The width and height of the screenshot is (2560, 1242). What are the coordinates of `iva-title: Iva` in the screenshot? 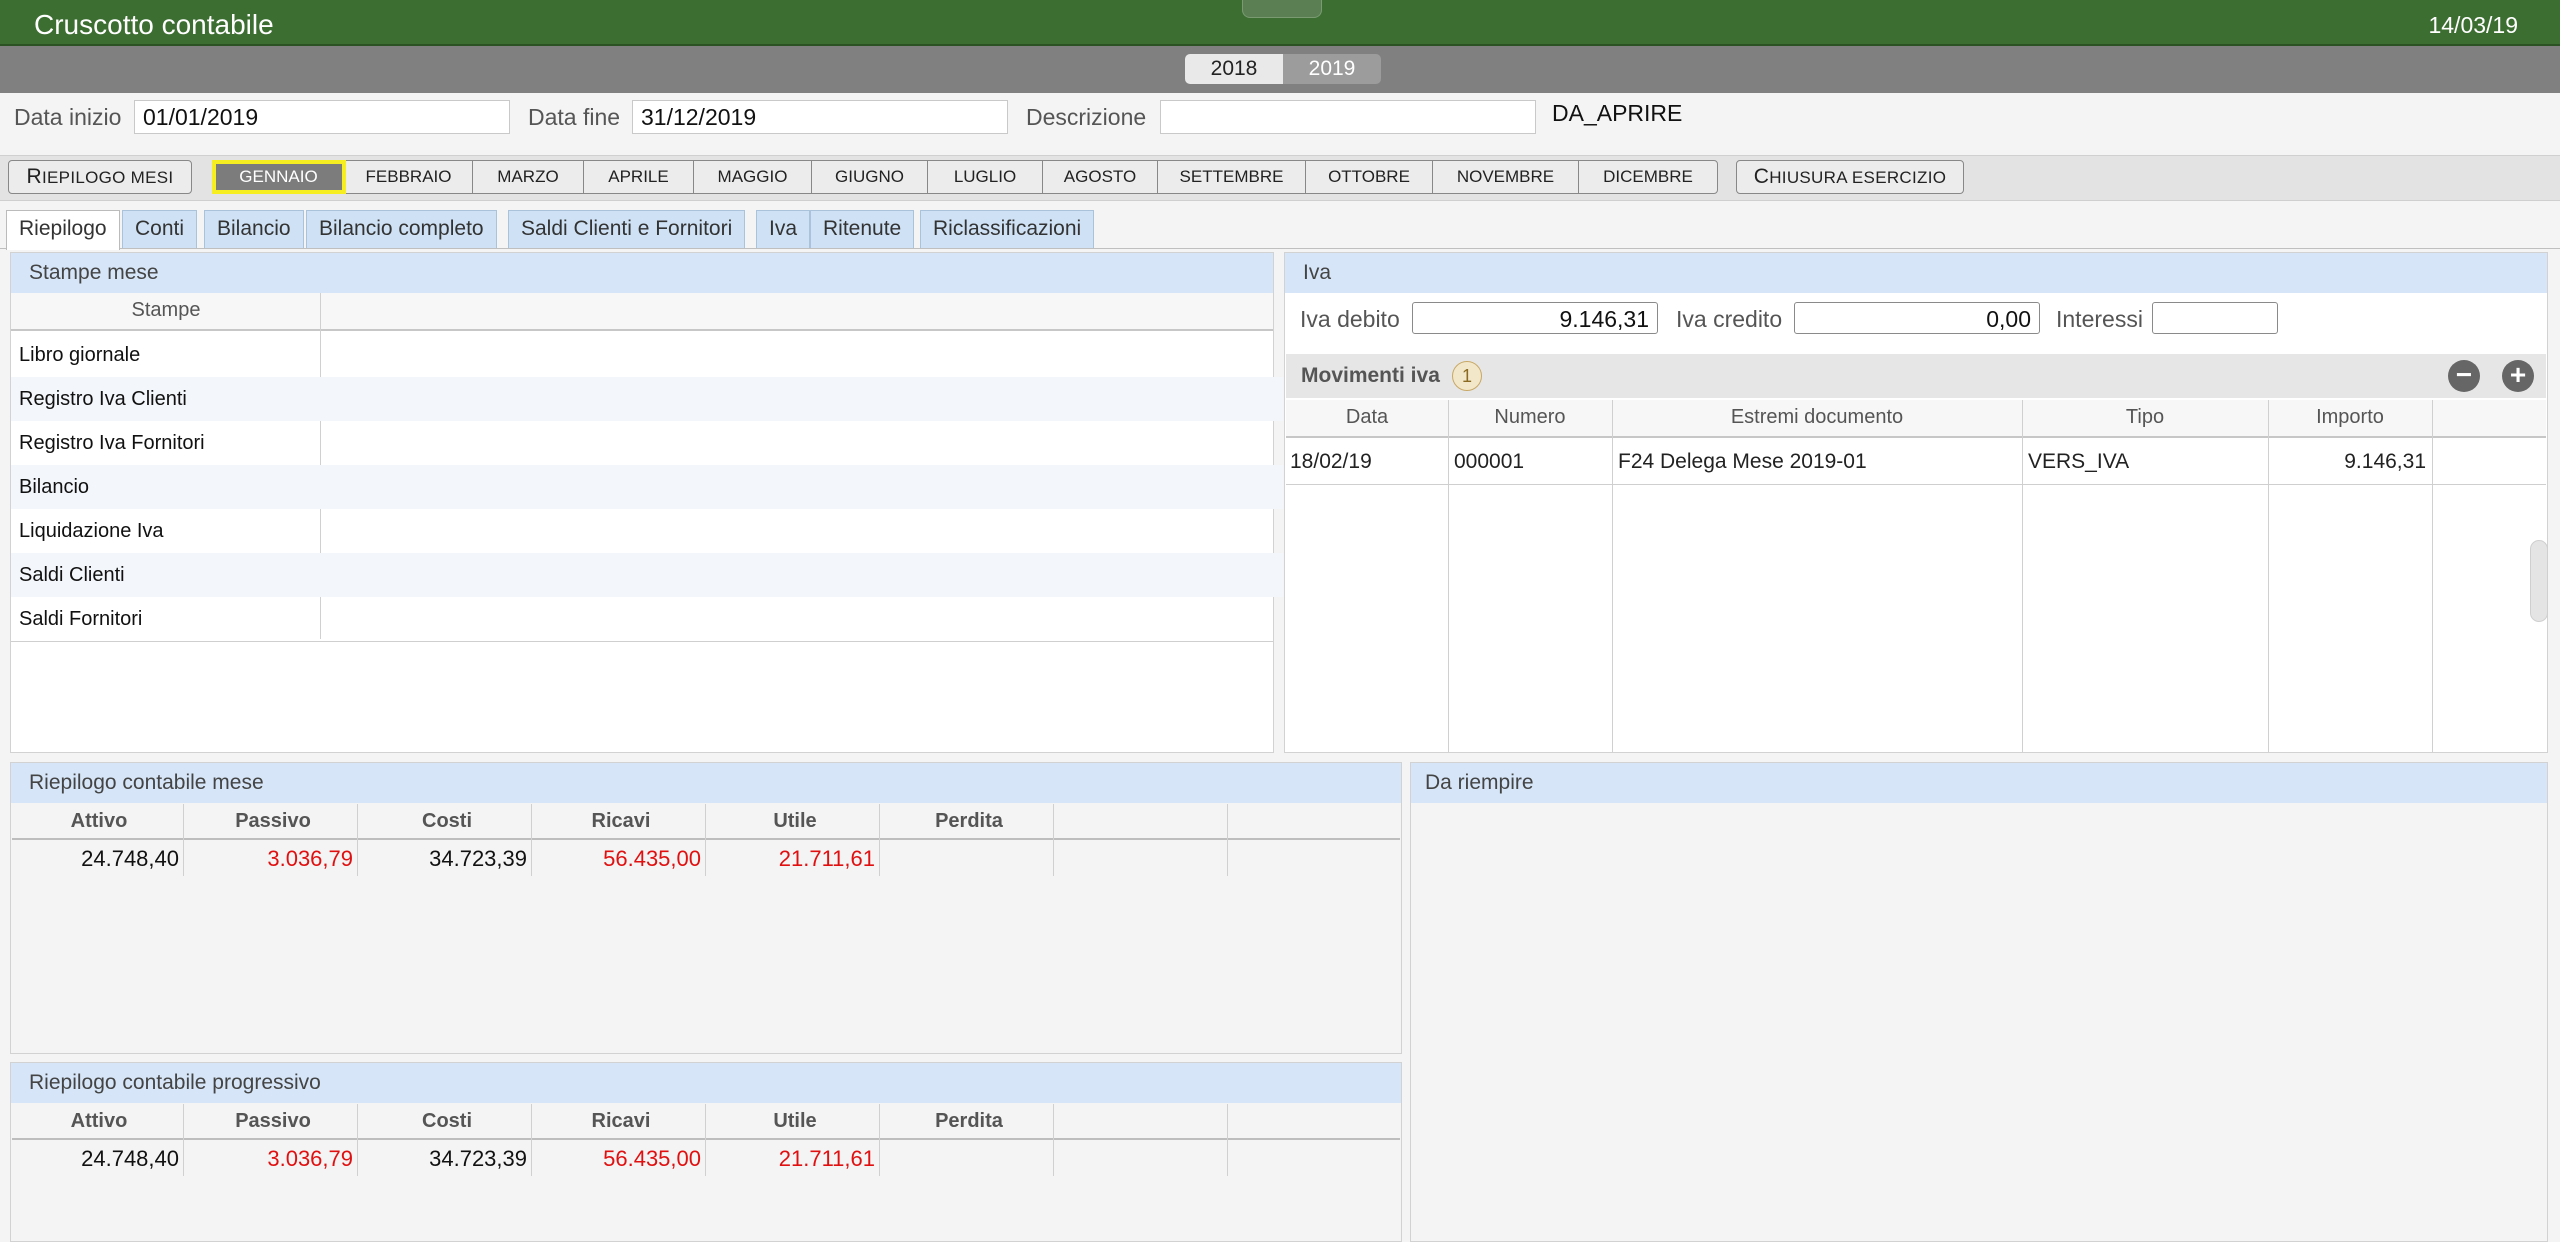 It's located at (1916, 273).